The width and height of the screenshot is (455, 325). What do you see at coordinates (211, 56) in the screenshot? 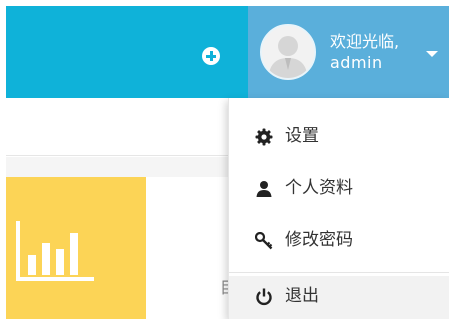
I see `plus-circle-icon` at bounding box center [211, 56].